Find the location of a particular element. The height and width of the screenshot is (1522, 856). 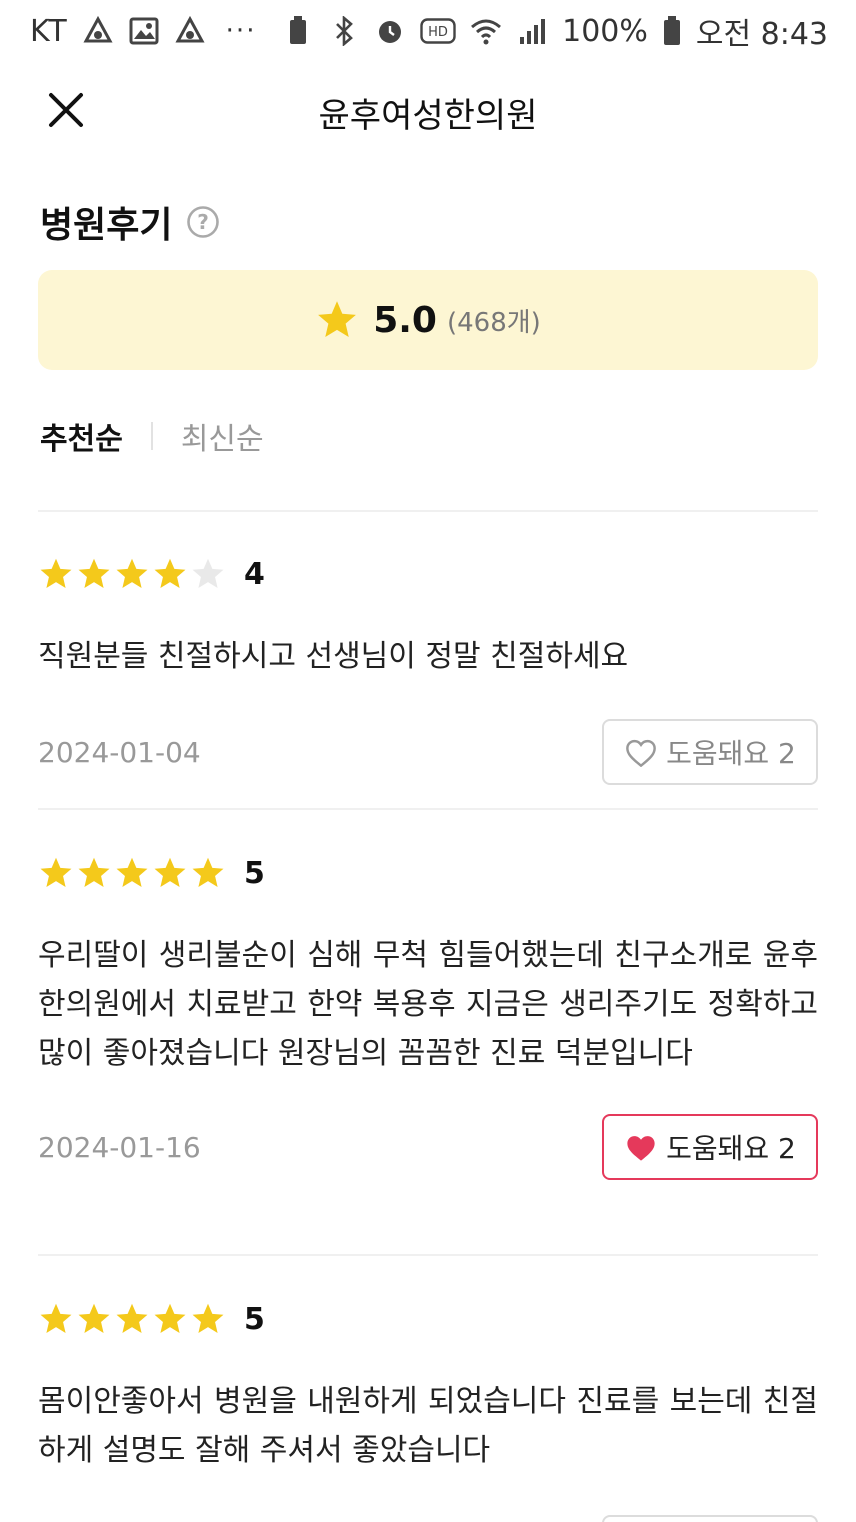

rating-count: (468개) is located at coordinates (493, 322).